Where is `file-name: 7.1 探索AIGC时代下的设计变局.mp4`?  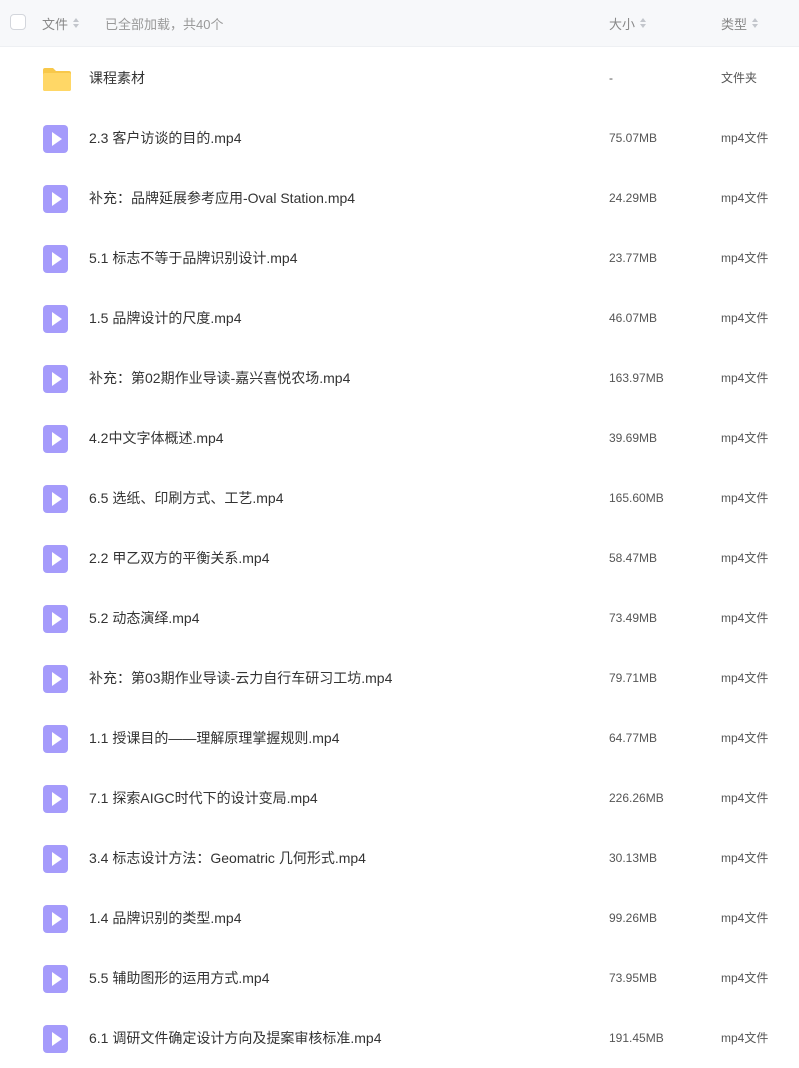 file-name: 7.1 探索AIGC时代下的设计变局.mp4 is located at coordinates (203, 798).